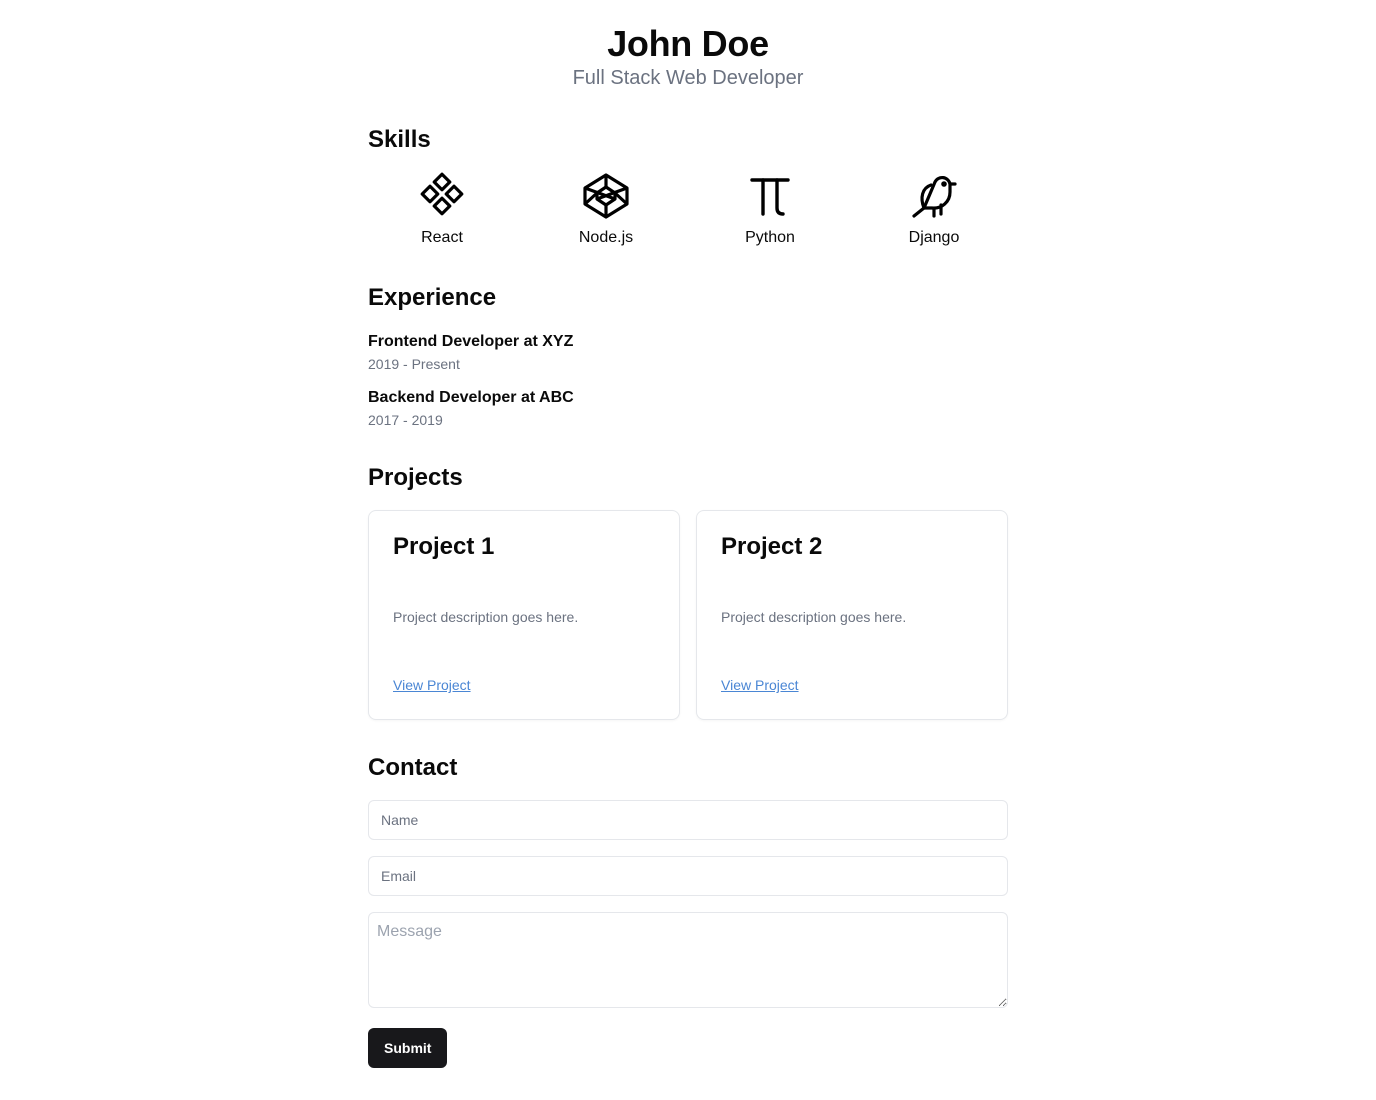 Image resolution: width=1376 pixels, height=1100 pixels. What do you see at coordinates (471, 397) in the screenshot?
I see `experience-role: Backend Developer at ABC` at bounding box center [471, 397].